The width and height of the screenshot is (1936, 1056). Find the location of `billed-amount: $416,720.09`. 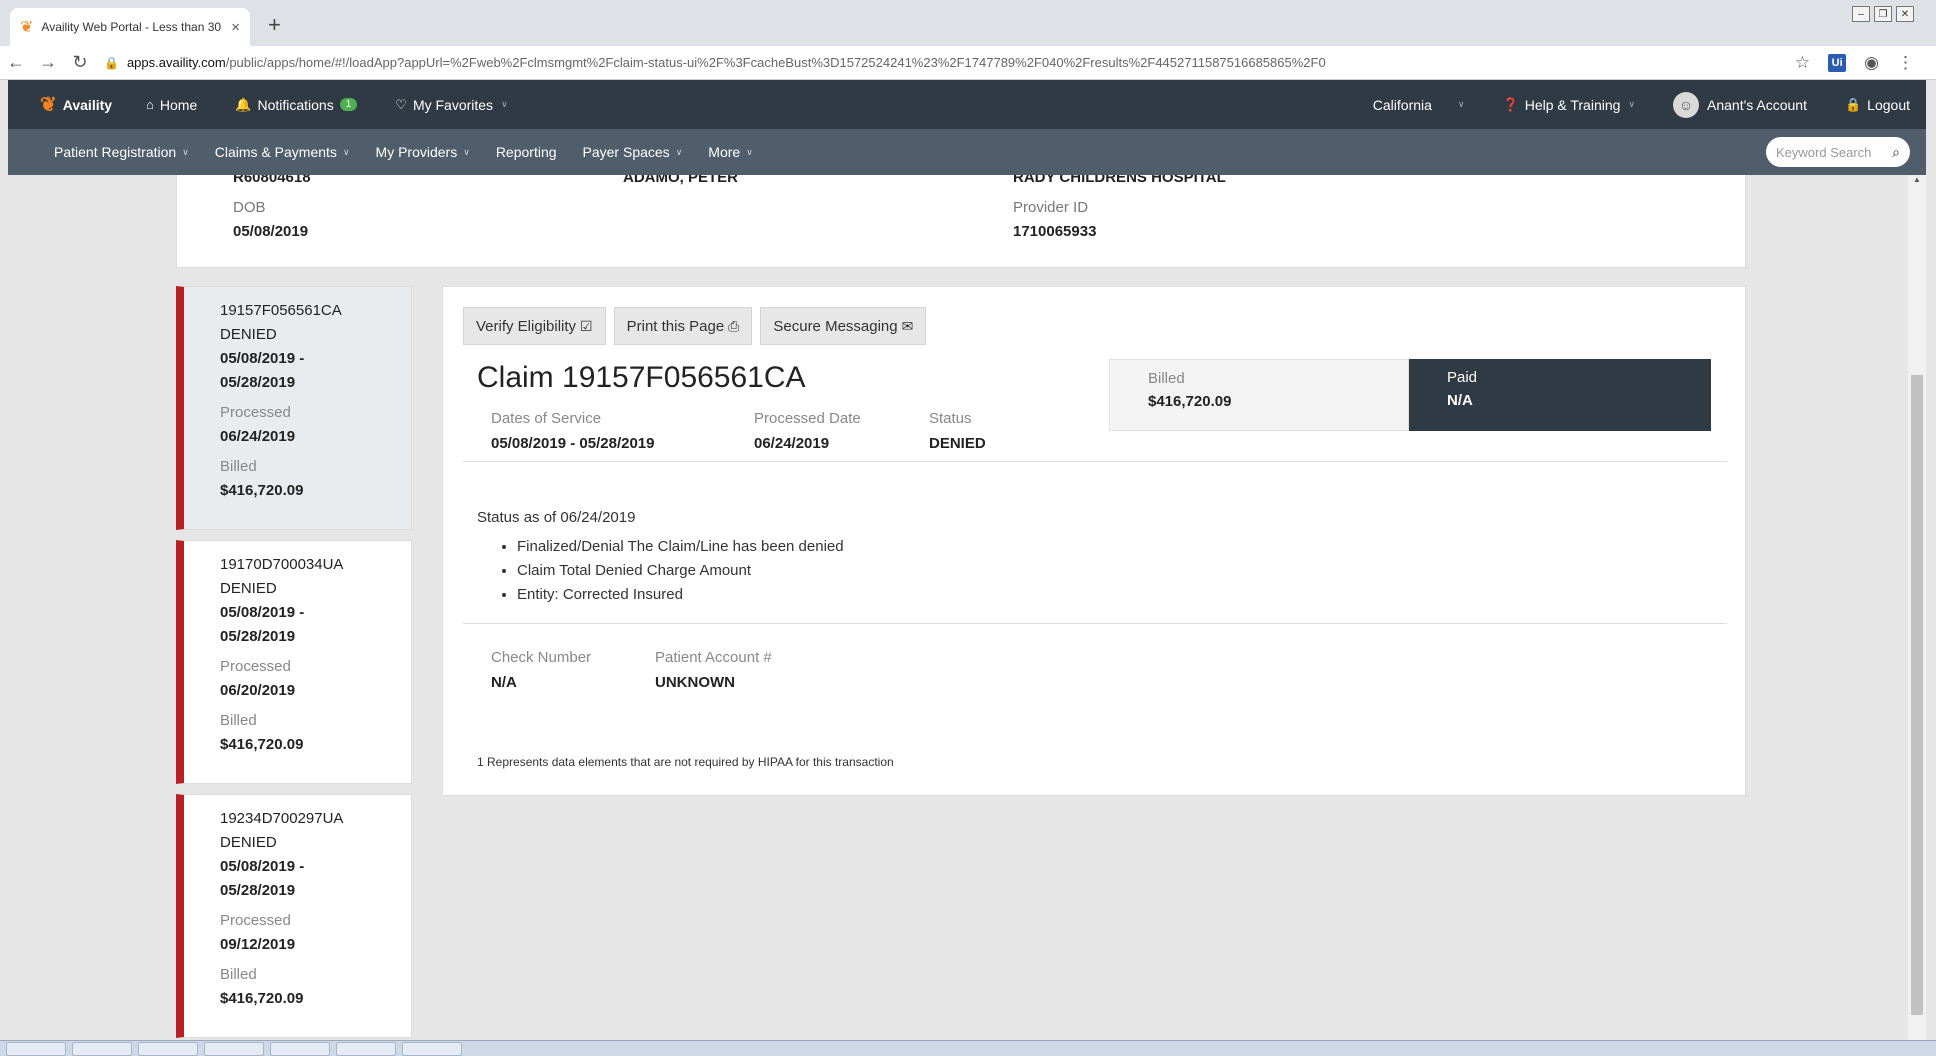

billed-amount: $416,720.09 is located at coordinates (262, 490).